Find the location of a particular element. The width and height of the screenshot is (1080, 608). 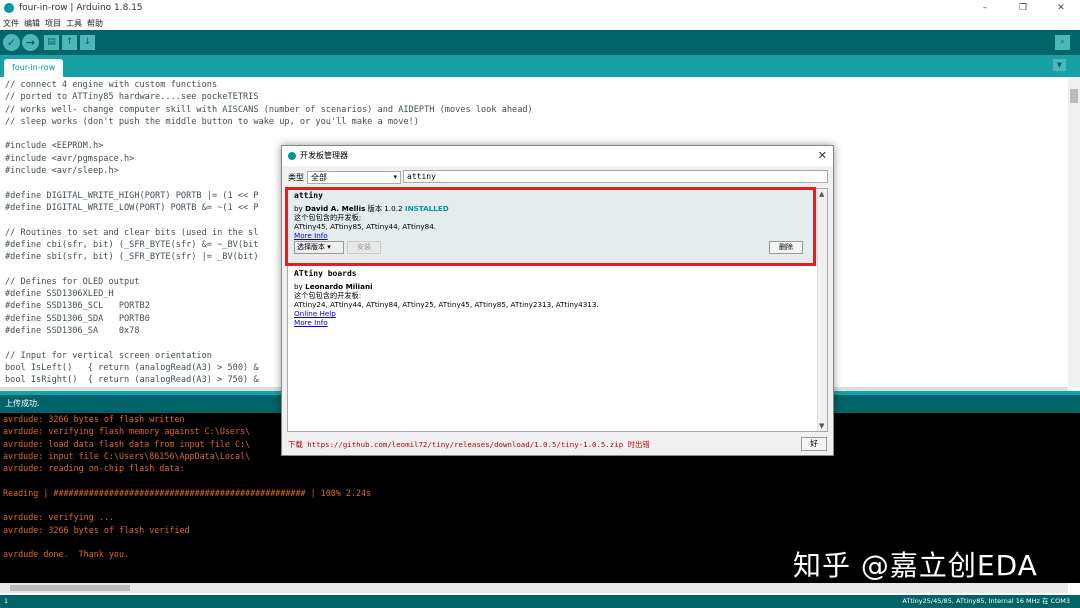

menu-sketch: 项目 is located at coordinates (53, 23).